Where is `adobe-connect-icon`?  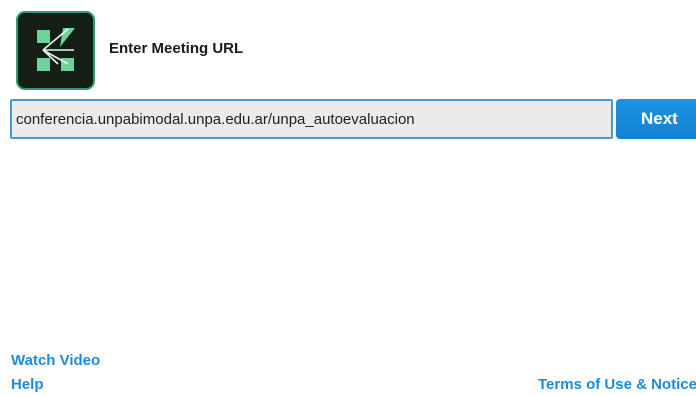 adobe-connect-icon is located at coordinates (55, 50).